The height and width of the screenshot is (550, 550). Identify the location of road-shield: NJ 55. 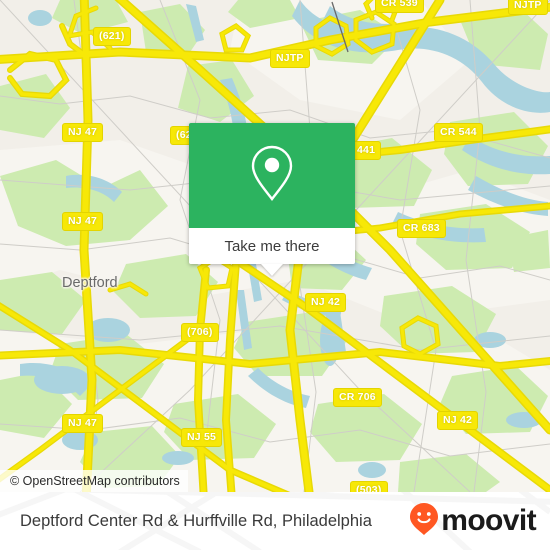
(202, 437).